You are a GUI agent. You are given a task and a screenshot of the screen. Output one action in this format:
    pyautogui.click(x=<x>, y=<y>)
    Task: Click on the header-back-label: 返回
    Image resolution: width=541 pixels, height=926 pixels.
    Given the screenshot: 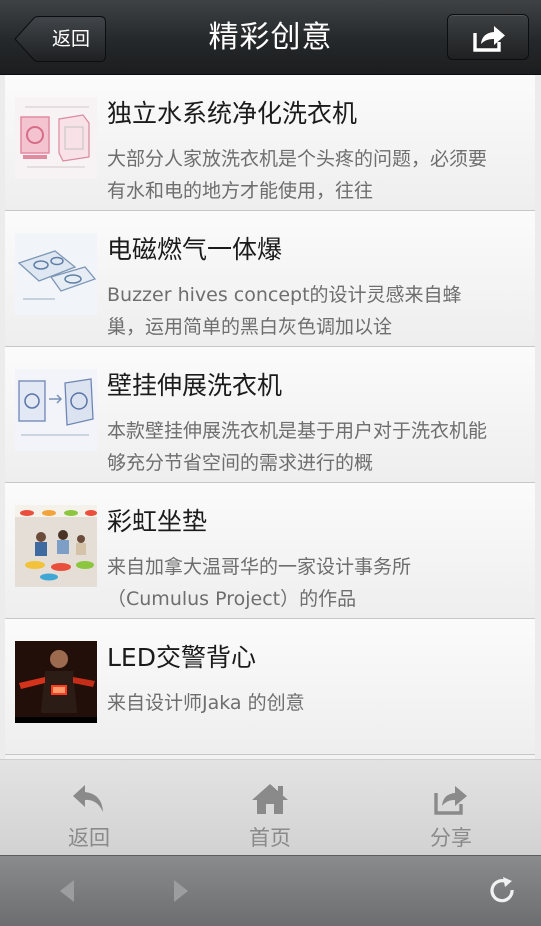 What is the action you would take?
    pyautogui.click(x=70, y=39)
    